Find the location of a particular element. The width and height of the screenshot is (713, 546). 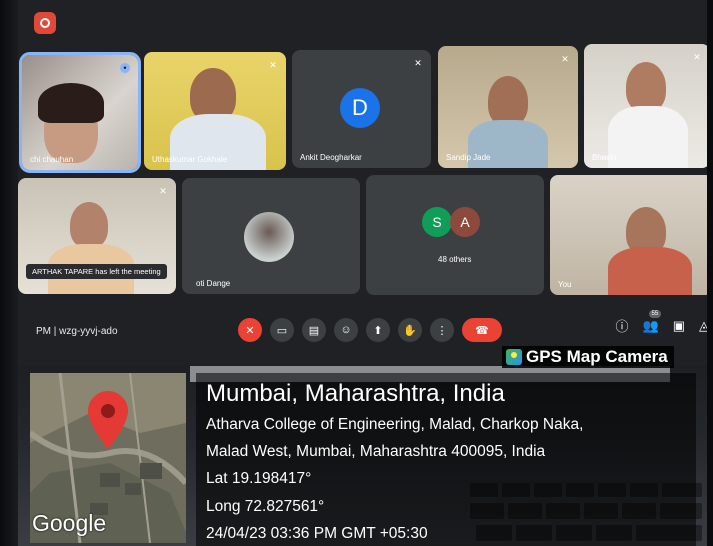

emoji-button: ☺ is located at coordinates (346, 330).